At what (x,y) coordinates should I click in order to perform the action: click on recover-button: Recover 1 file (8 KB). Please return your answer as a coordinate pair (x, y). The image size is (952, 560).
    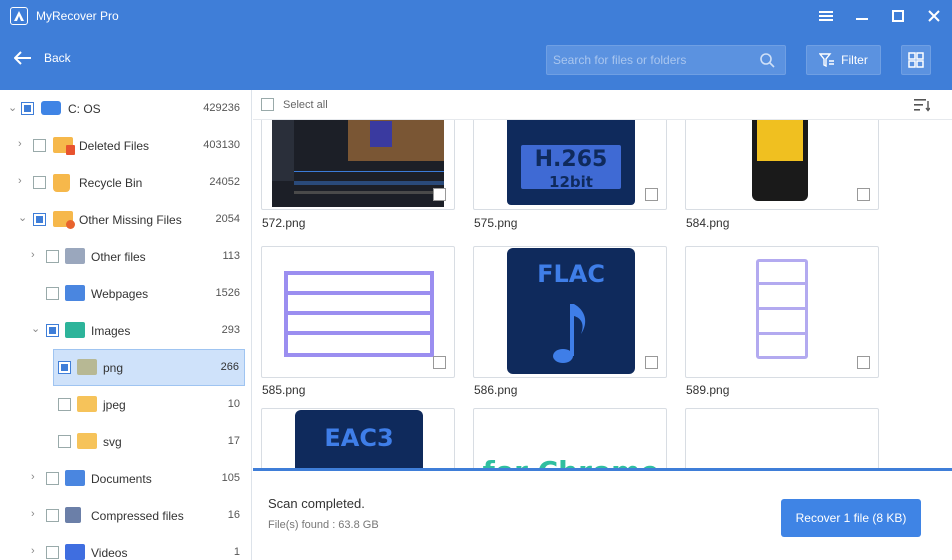
    Looking at the image, I should click on (851, 518).